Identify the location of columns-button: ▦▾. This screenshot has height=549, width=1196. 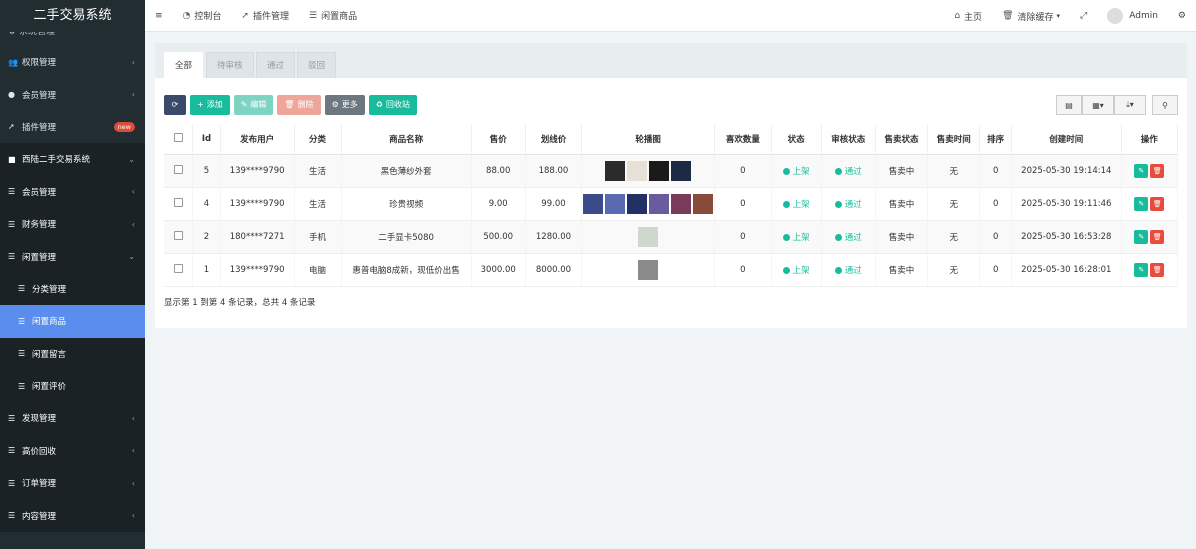
(1098, 105).